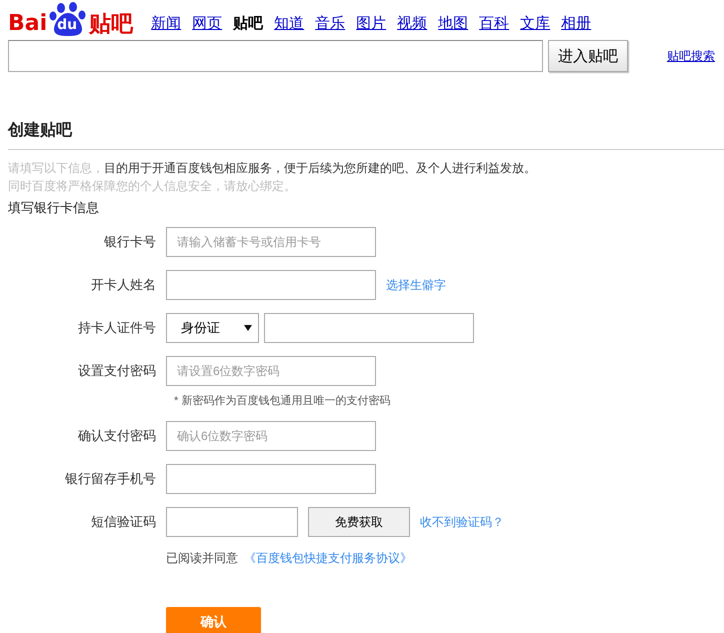 The height and width of the screenshot is (633, 724). I want to click on nav-link: 百科, so click(494, 23).